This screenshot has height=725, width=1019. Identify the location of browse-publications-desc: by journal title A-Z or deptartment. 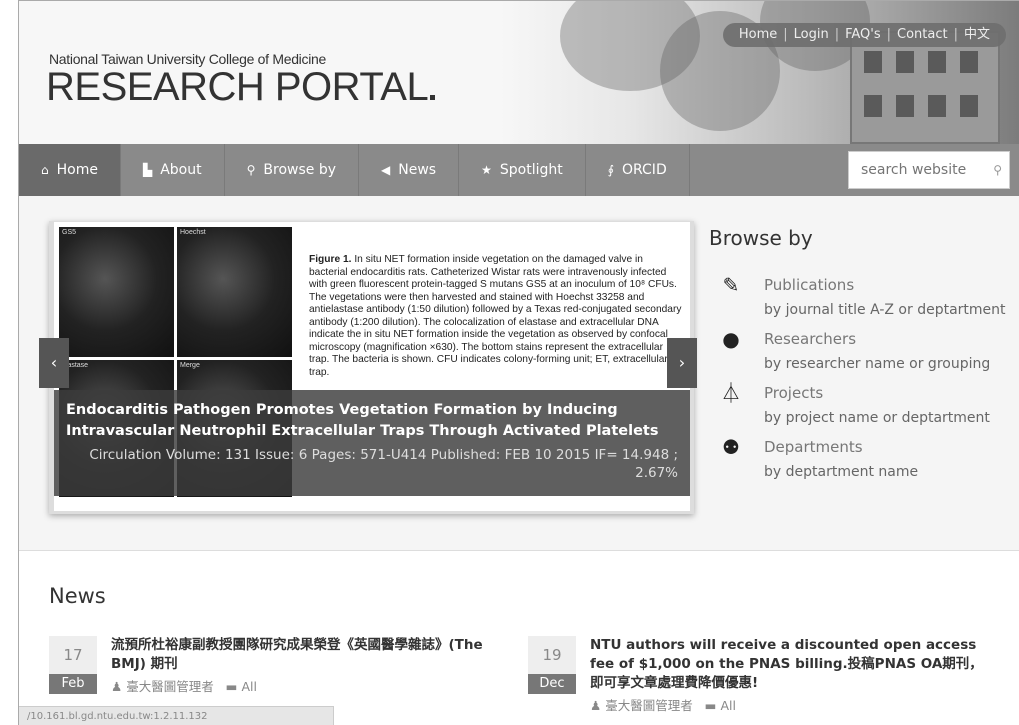
(885, 310).